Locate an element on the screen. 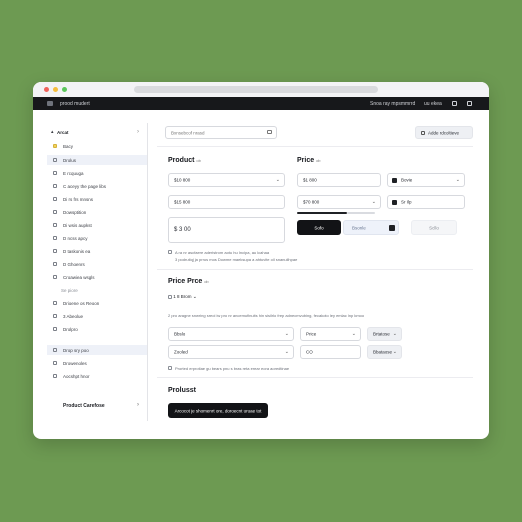 This screenshot has height=522, width=522. tag-icon is located at coordinates (394, 202).